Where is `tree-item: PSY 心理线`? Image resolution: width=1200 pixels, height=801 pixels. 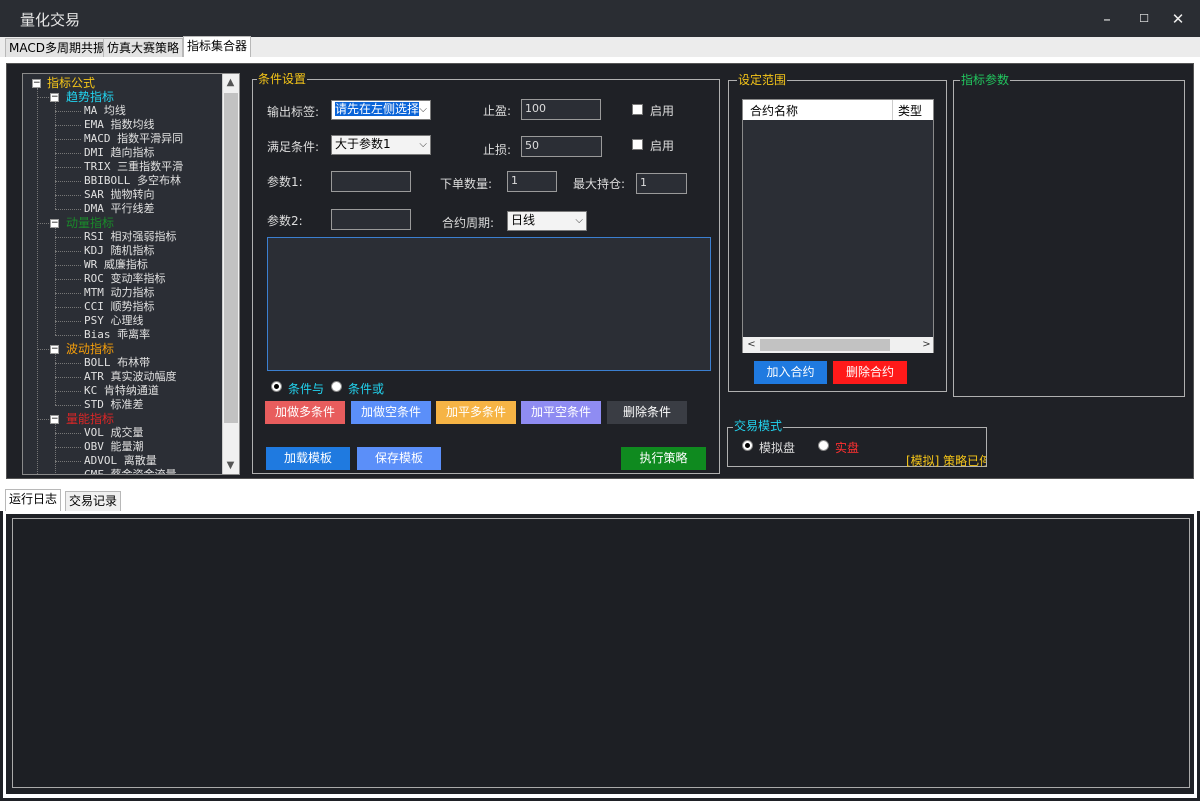
tree-item: PSY 心理线 is located at coordinates (114, 321).